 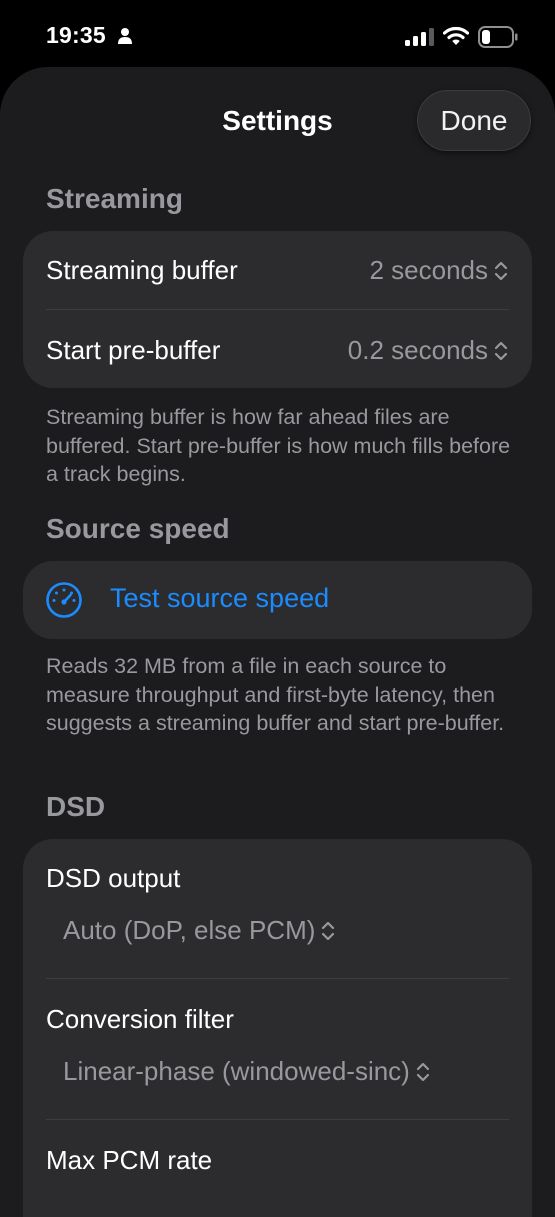 What do you see at coordinates (498, 37) in the screenshot?
I see `battery-icon` at bounding box center [498, 37].